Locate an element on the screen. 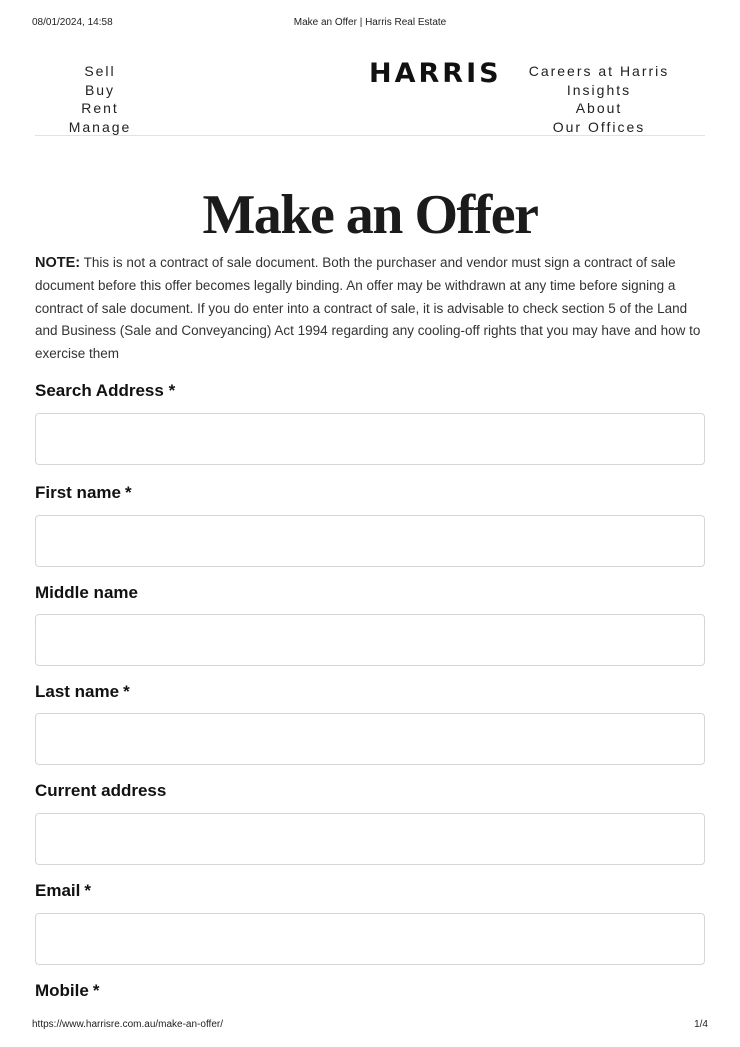  middle-name-label-text: Middle name is located at coordinates (86, 592).